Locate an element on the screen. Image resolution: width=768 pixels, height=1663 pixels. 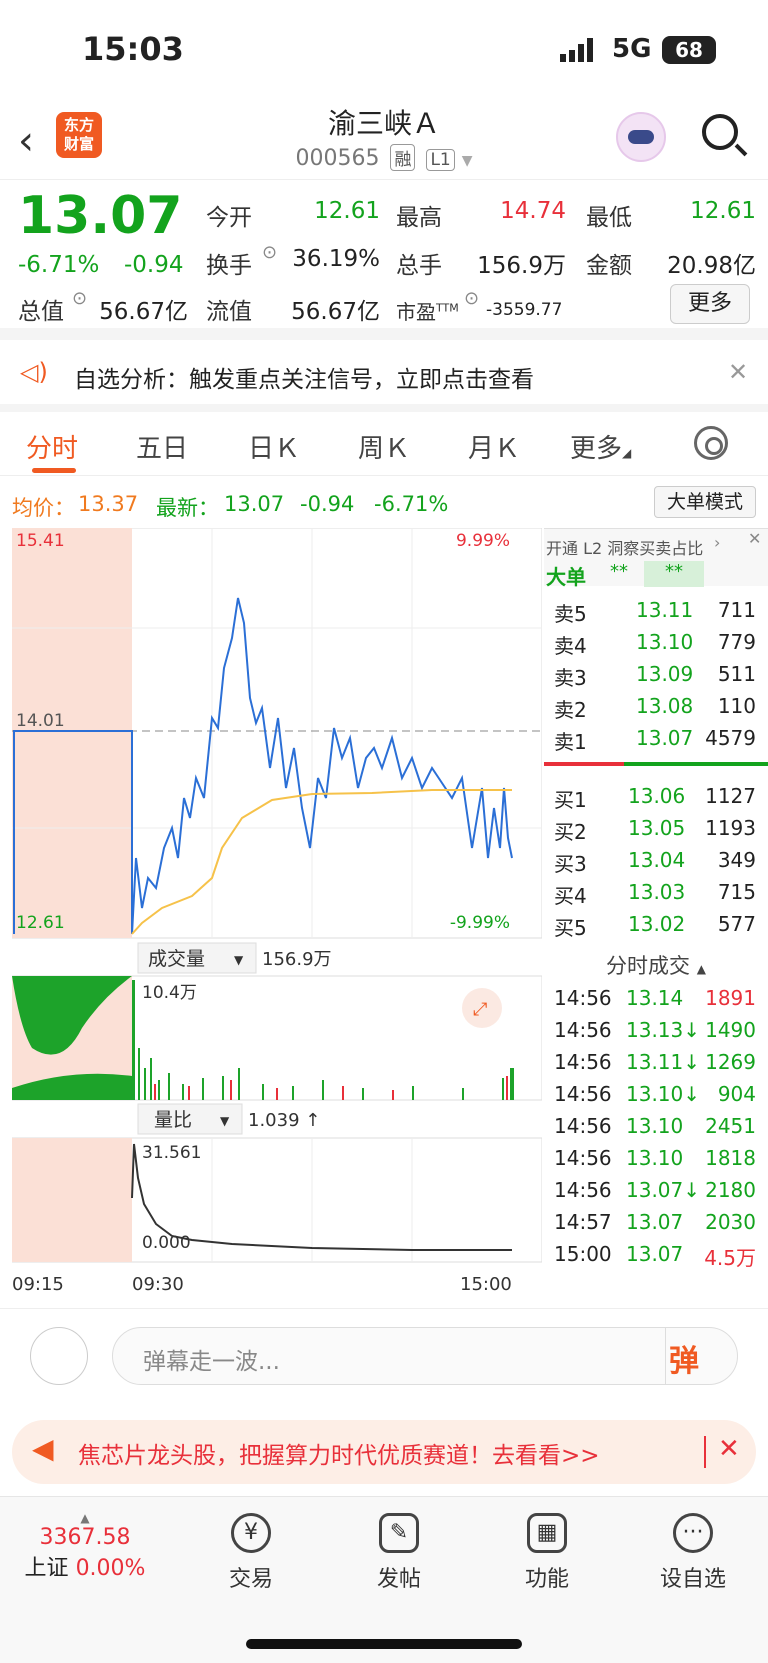
search-icon is located at coordinates (720, 132).